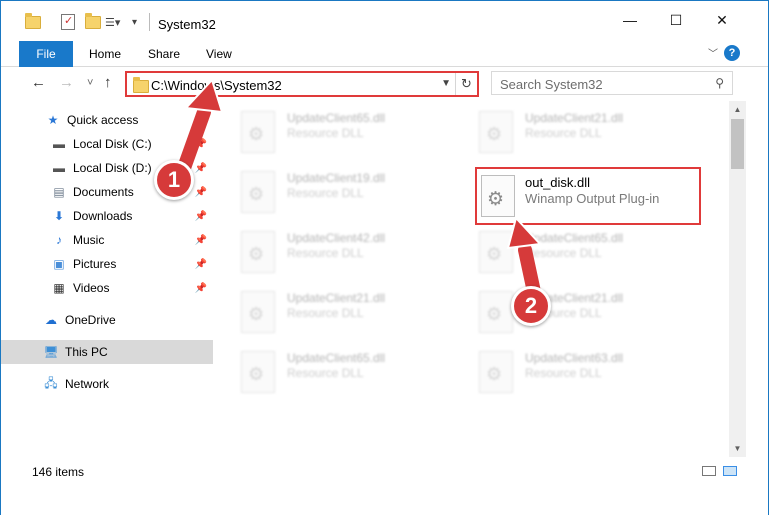  Describe the element at coordinates (203, 96) in the screenshot. I see `arrowhead-address-bar` at that location.